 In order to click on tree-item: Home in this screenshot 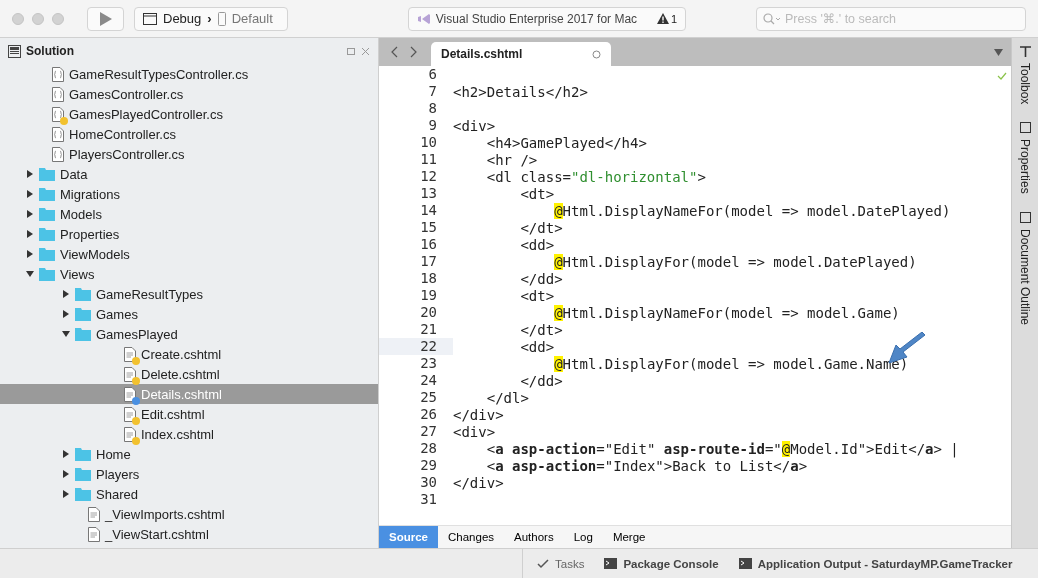, I will do `click(189, 454)`.